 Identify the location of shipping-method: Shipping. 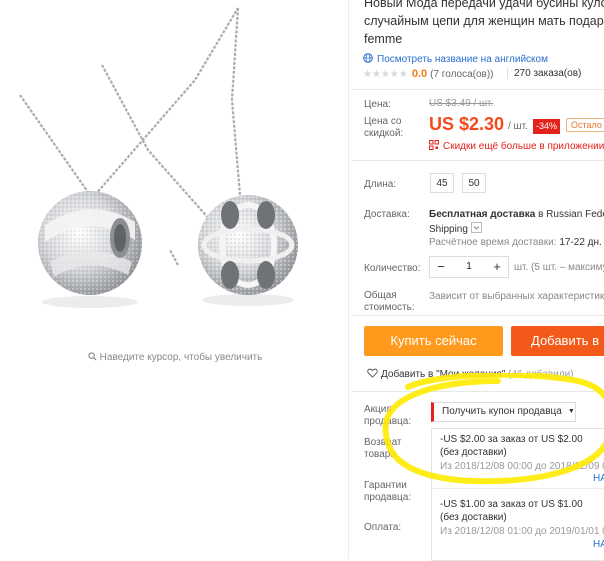
(455, 228).